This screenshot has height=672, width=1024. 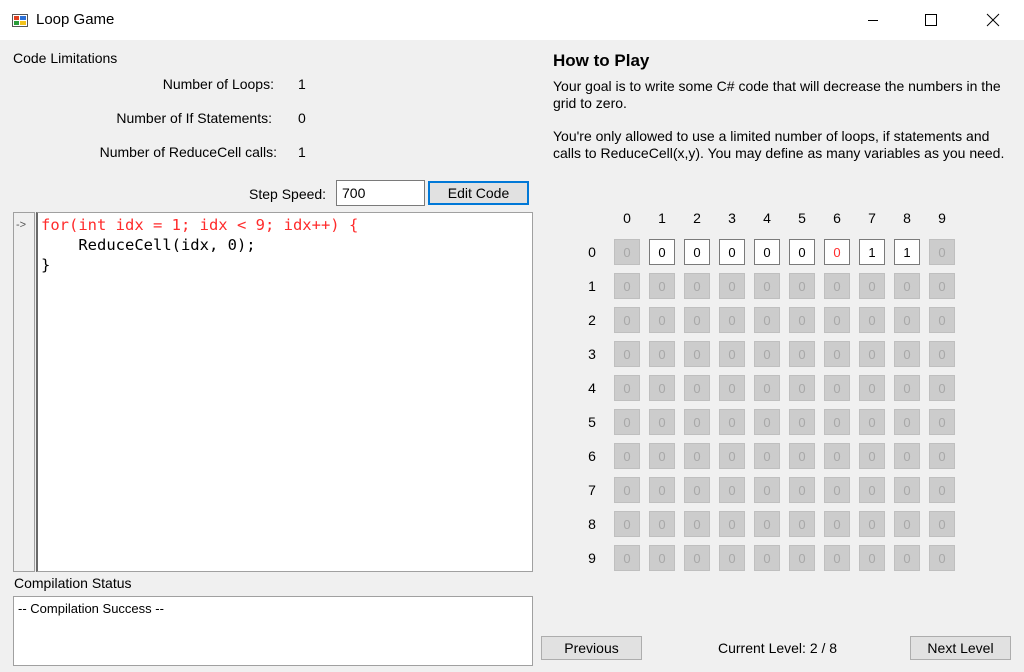 I want to click on if-statements-value: 0, so click(x=302, y=118).